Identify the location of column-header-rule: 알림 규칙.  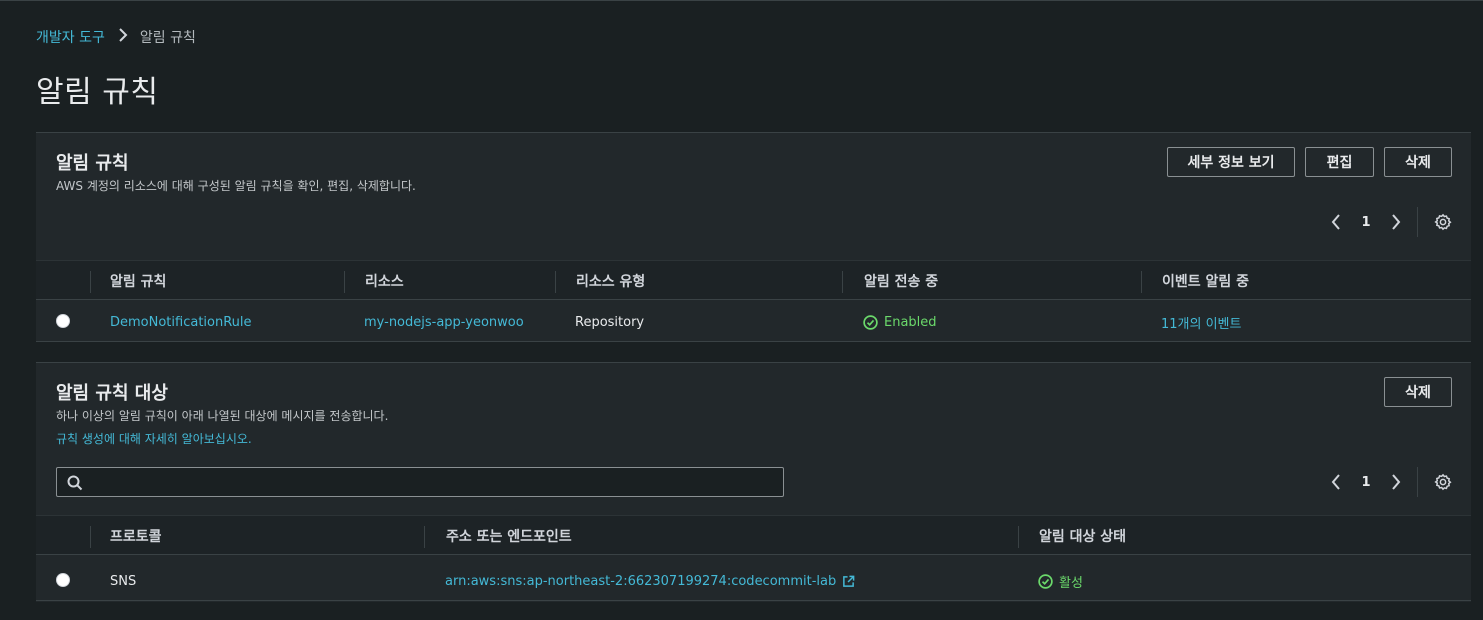
(138, 281).